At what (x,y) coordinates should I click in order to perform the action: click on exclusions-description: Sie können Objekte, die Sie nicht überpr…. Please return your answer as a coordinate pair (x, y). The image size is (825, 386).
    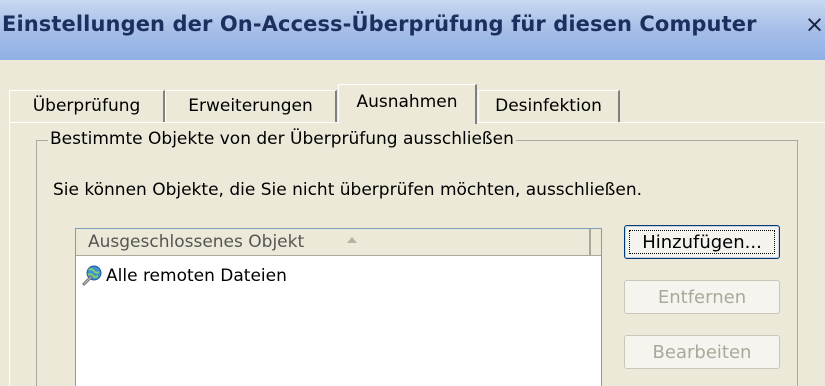
    Looking at the image, I should click on (348, 190).